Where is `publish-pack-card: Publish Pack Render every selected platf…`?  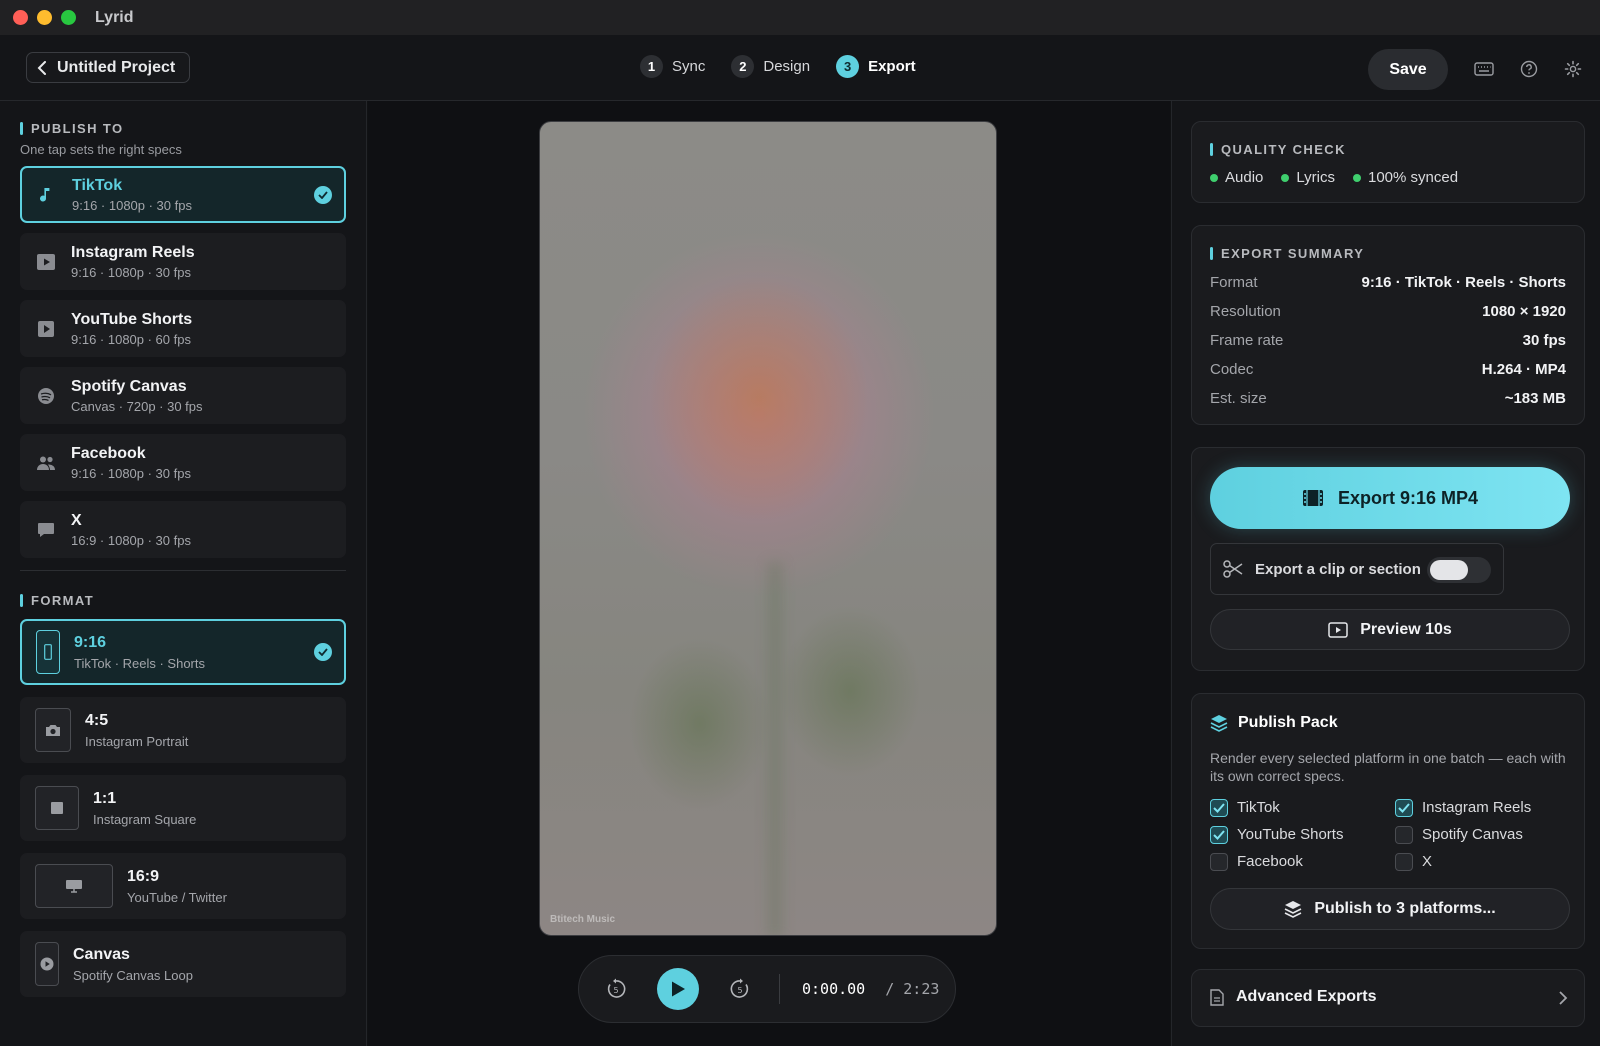
publish-pack-card: Publish Pack Render every selected platf… is located at coordinates (1388, 821).